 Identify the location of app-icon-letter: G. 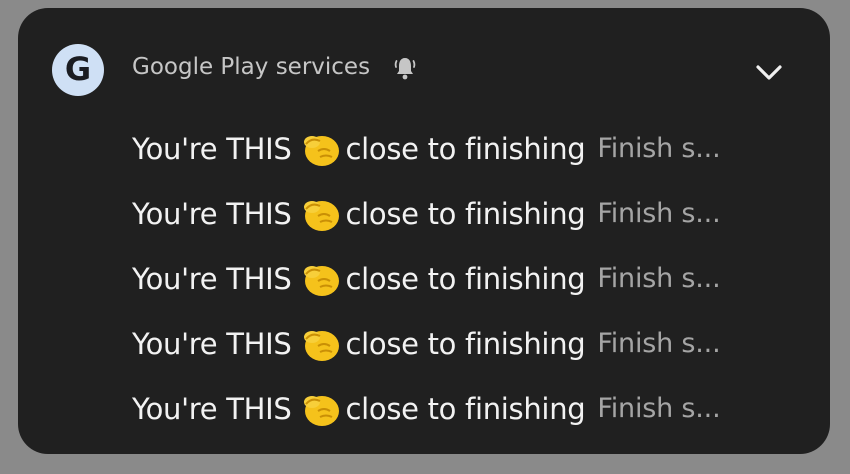
(78, 69).